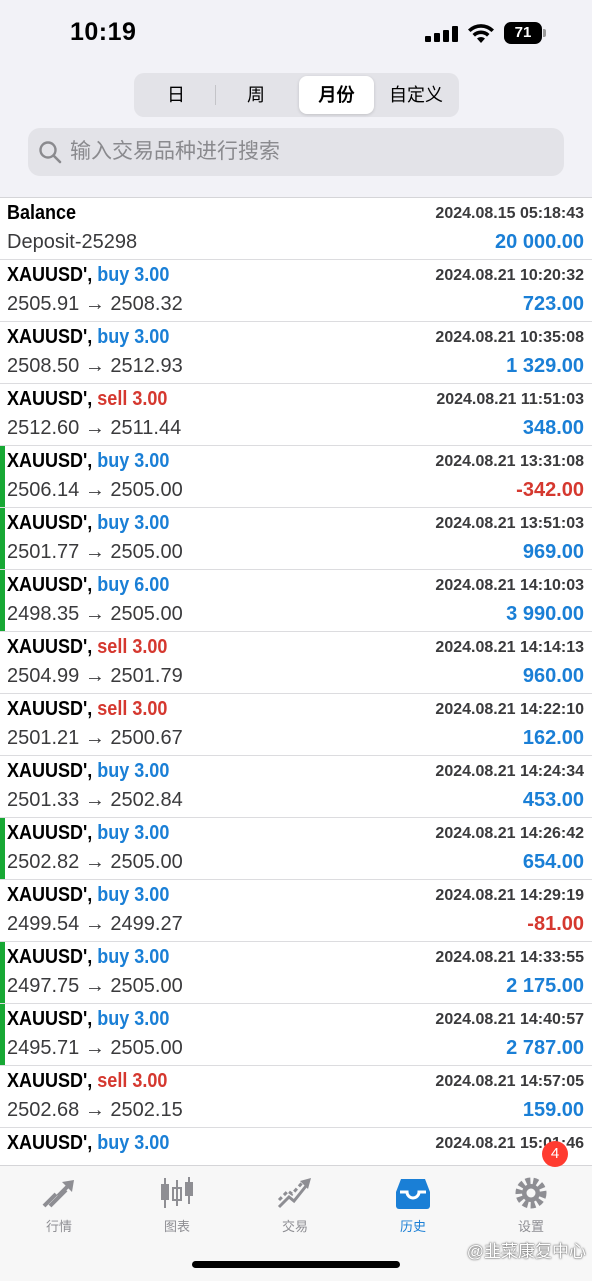 The height and width of the screenshot is (1281, 592). I want to click on deal-symbol-line: XAUUSD', buy 6.00, so click(88, 585).